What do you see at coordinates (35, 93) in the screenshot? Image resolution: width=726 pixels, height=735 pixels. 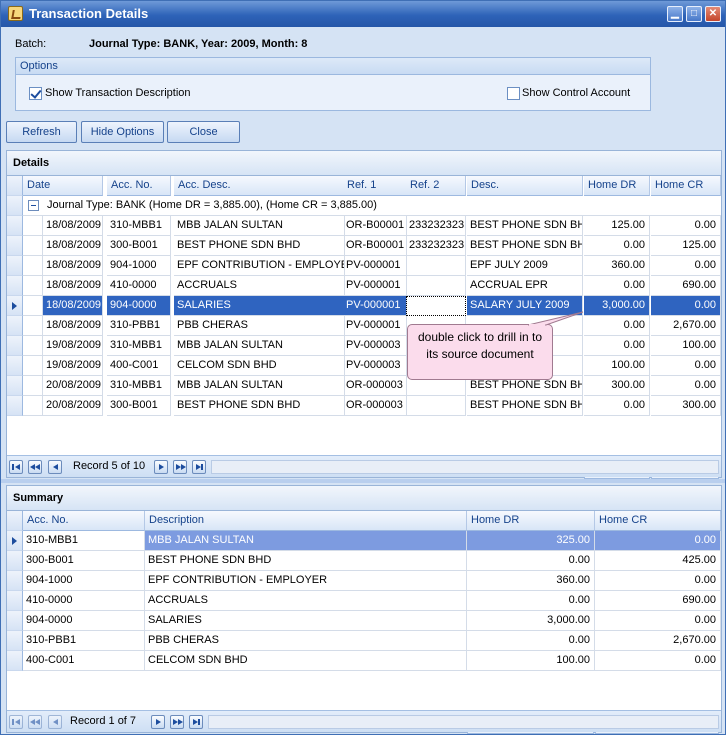 I see `show-description-checkbox` at bounding box center [35, 93].